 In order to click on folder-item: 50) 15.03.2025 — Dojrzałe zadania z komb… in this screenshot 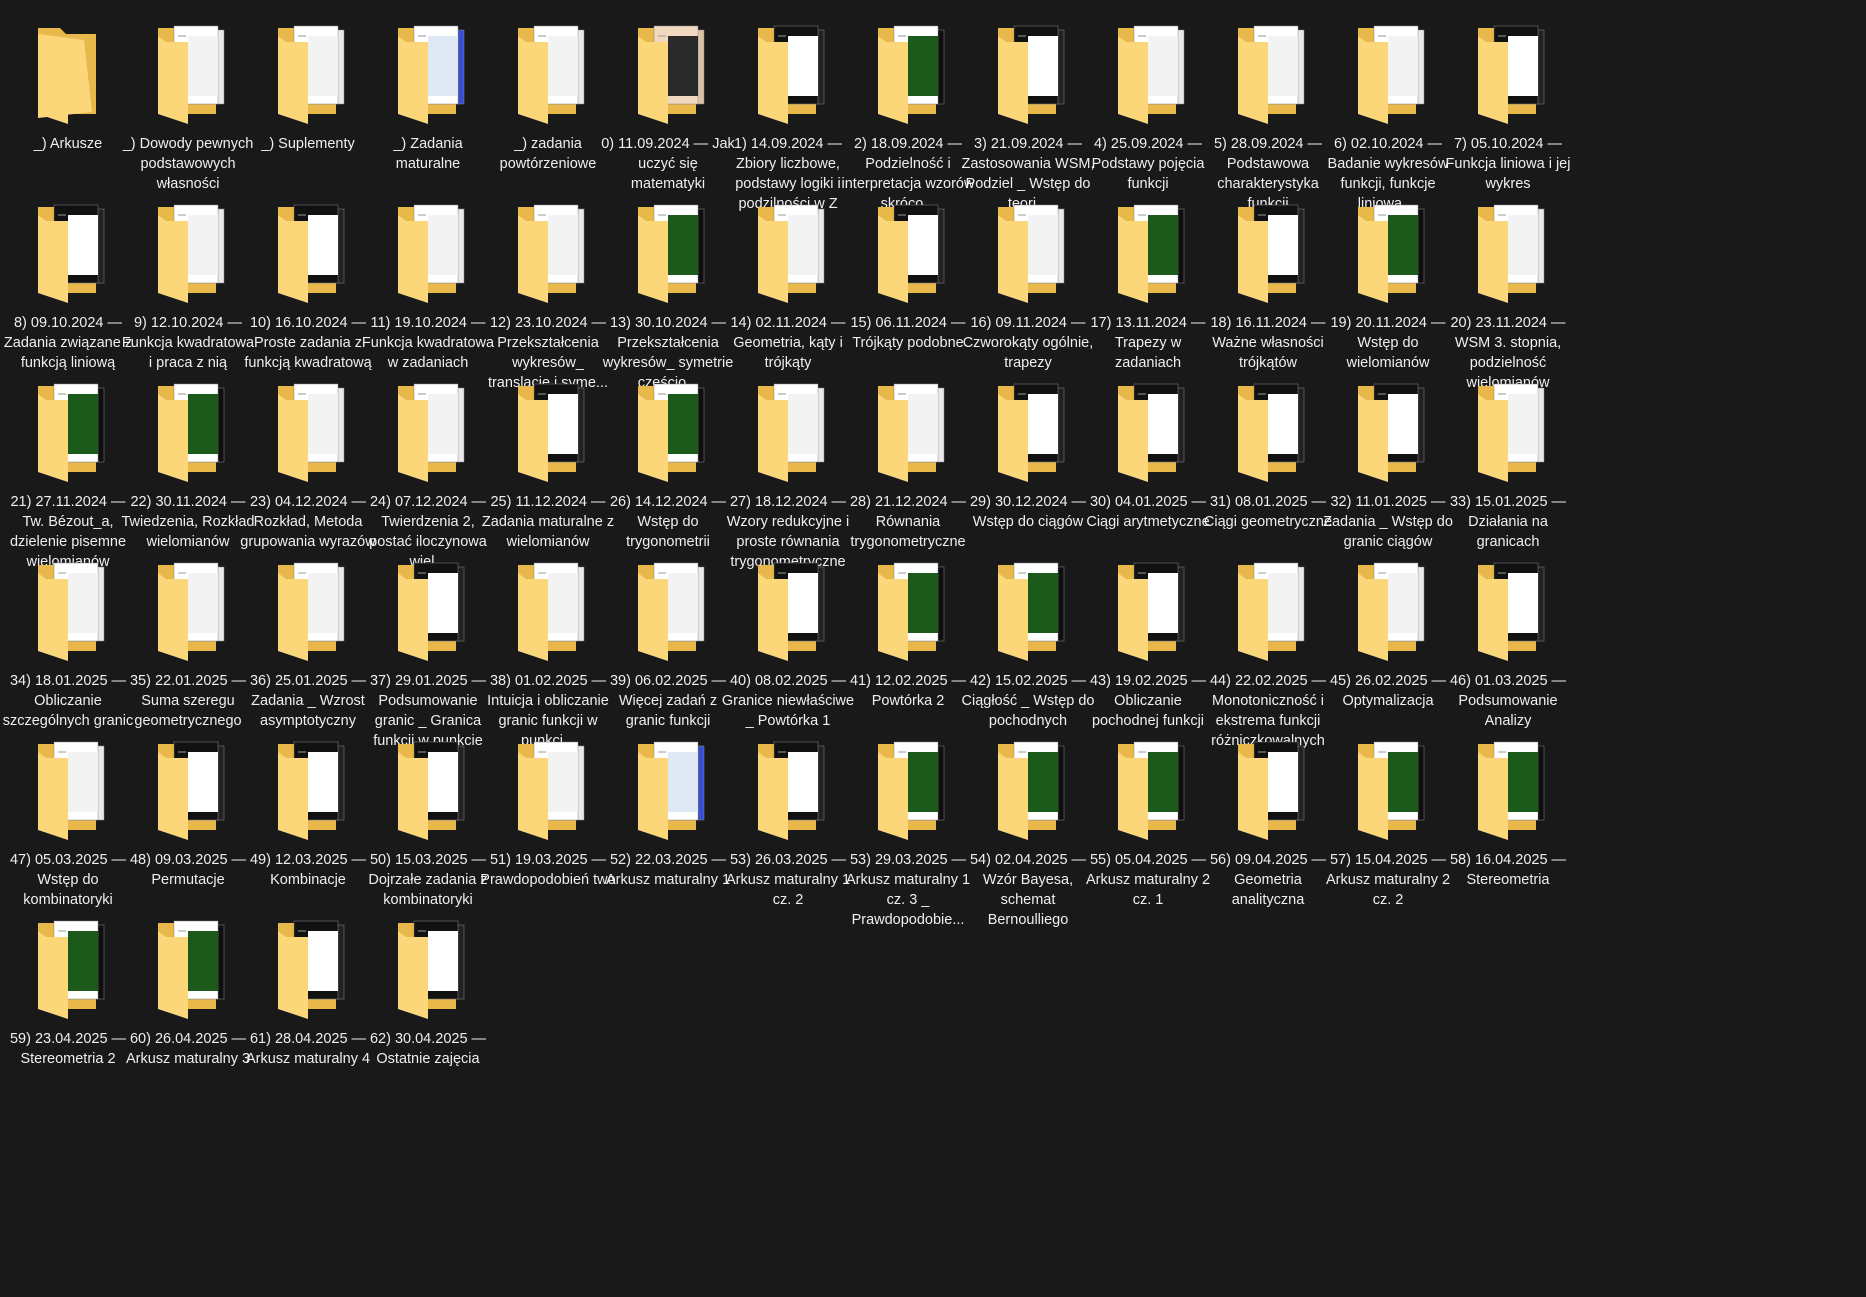, I will do `click(428, 819)`.